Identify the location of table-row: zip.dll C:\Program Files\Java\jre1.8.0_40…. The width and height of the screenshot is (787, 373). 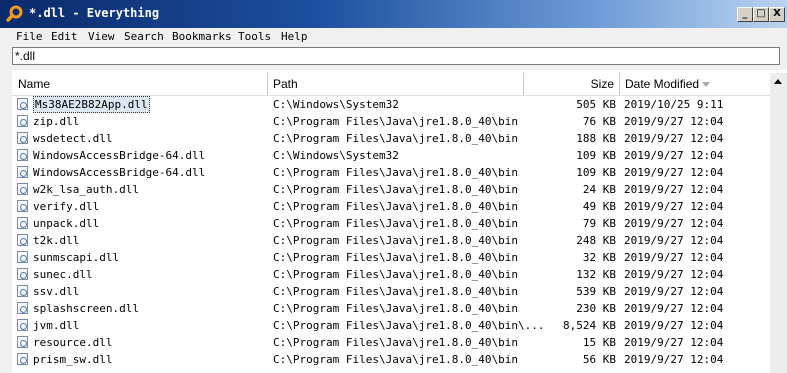
(391, 121).